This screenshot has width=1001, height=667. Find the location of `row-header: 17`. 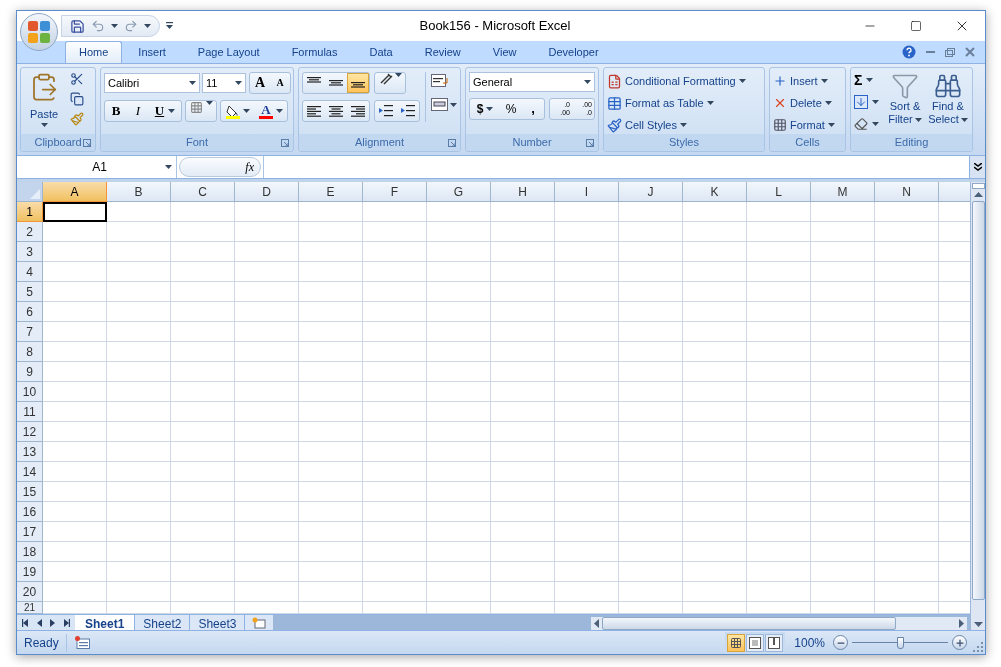

row-header: 17 is located at coordinates (30, 532).